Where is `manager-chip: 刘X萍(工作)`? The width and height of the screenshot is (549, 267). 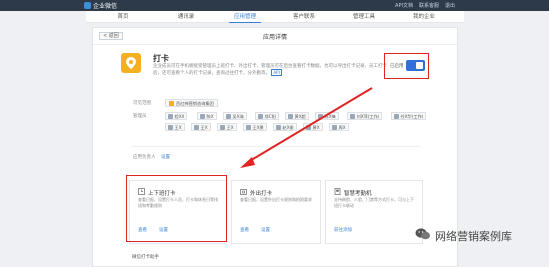
manager-chip: 刘X萍(工作) is located at coordinates (365, 116).